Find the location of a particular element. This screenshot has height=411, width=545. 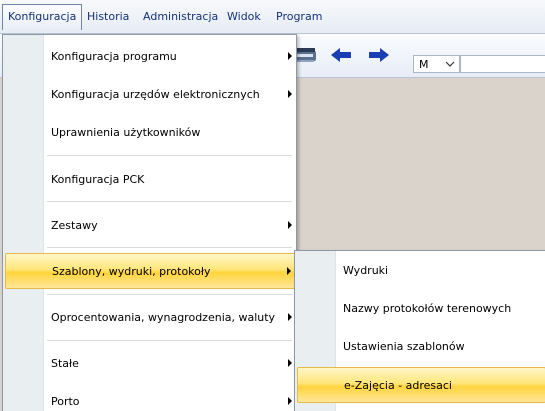

menu-item-label: Oprocentowania, wynagrodzenia, waluty is located at coordinates (163, 317).